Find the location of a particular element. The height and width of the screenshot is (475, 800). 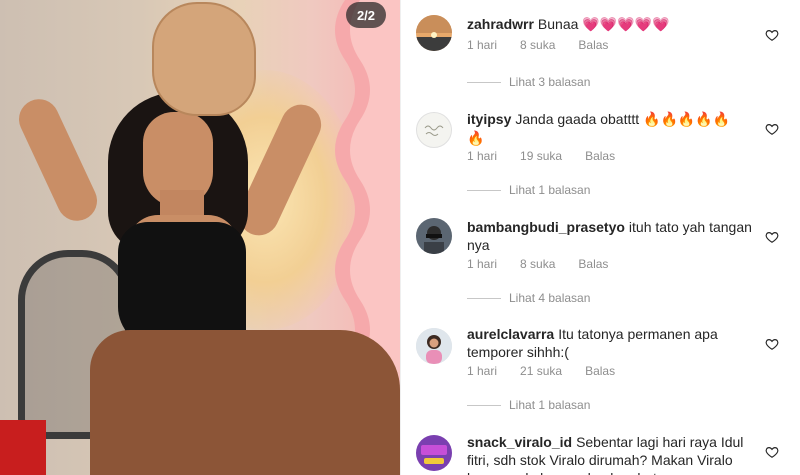

fire-emoji-wrap: 🔥 is located at coordinates (476, 139).